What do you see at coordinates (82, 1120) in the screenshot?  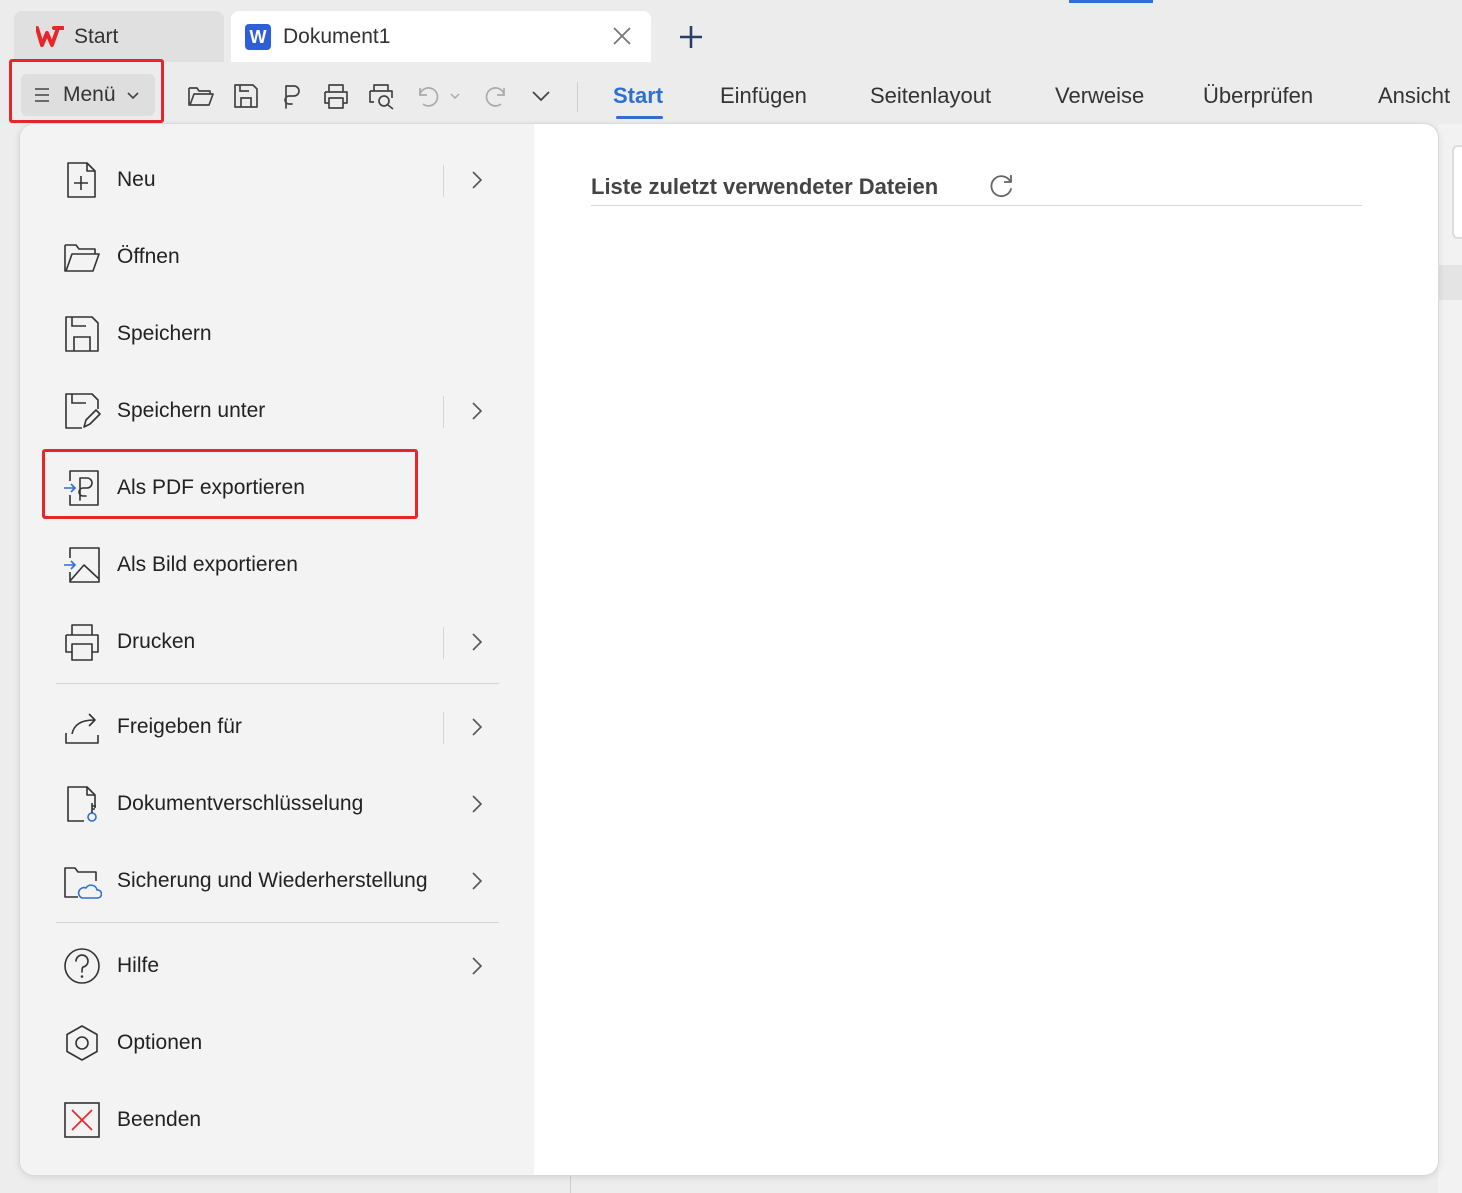 I see `exit-icon` at bounding box center [82, 1120].